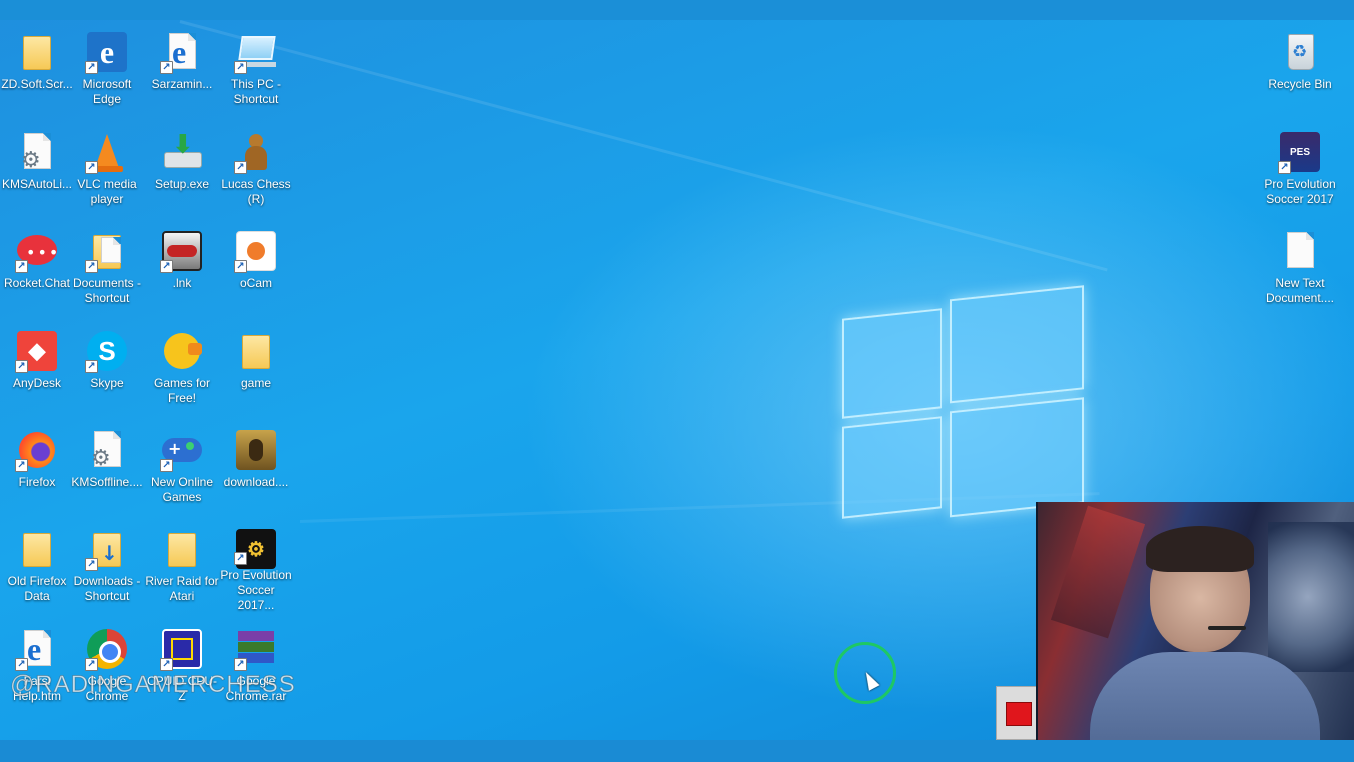 The width and height of the screenshot is (1354, 762). What do you see at coordinates (1227, 628) in the screenshot?
I see `headset-mic-icon` at bounding box center [1227, 628].